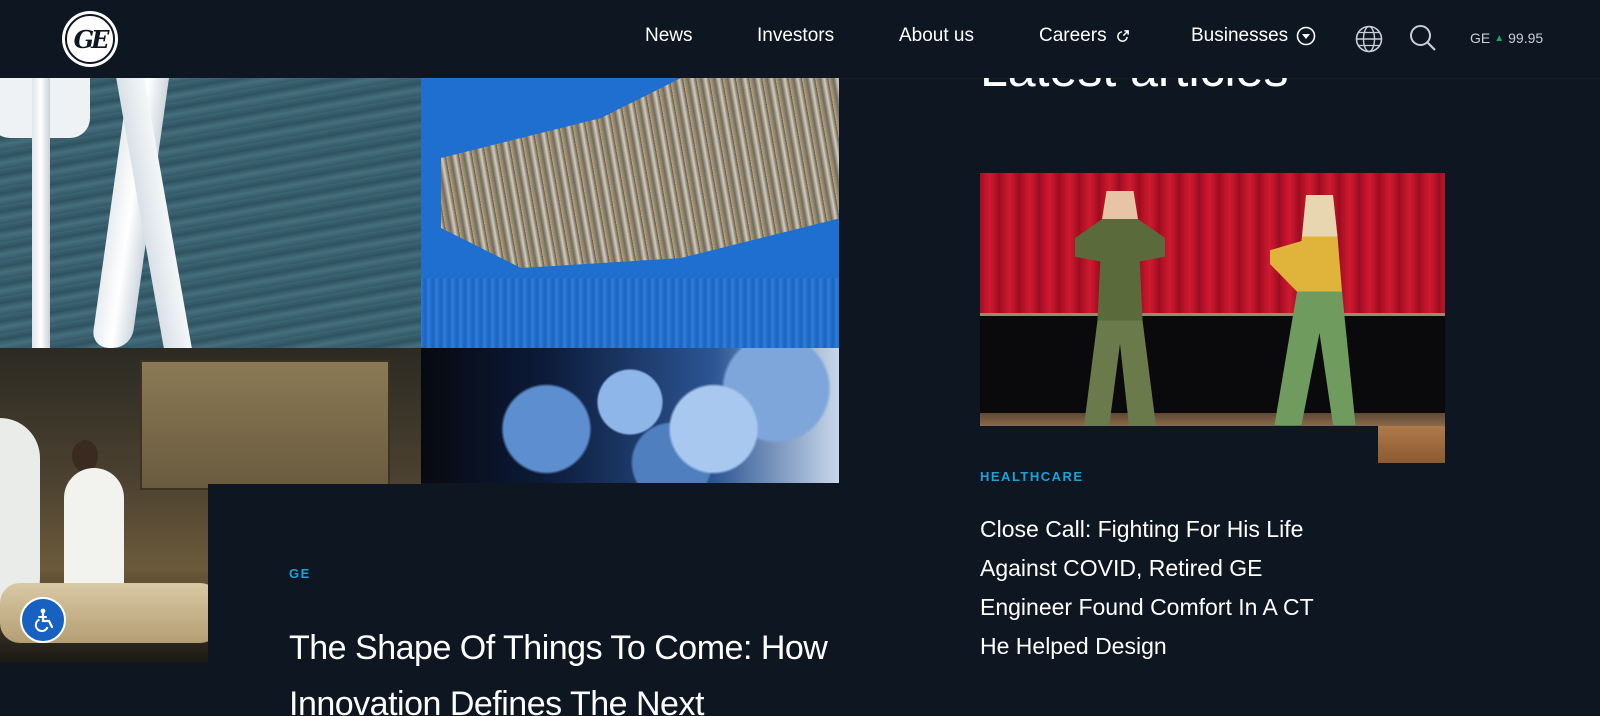  I want to click on nav-investors-label: Investors, so click(796, 35).